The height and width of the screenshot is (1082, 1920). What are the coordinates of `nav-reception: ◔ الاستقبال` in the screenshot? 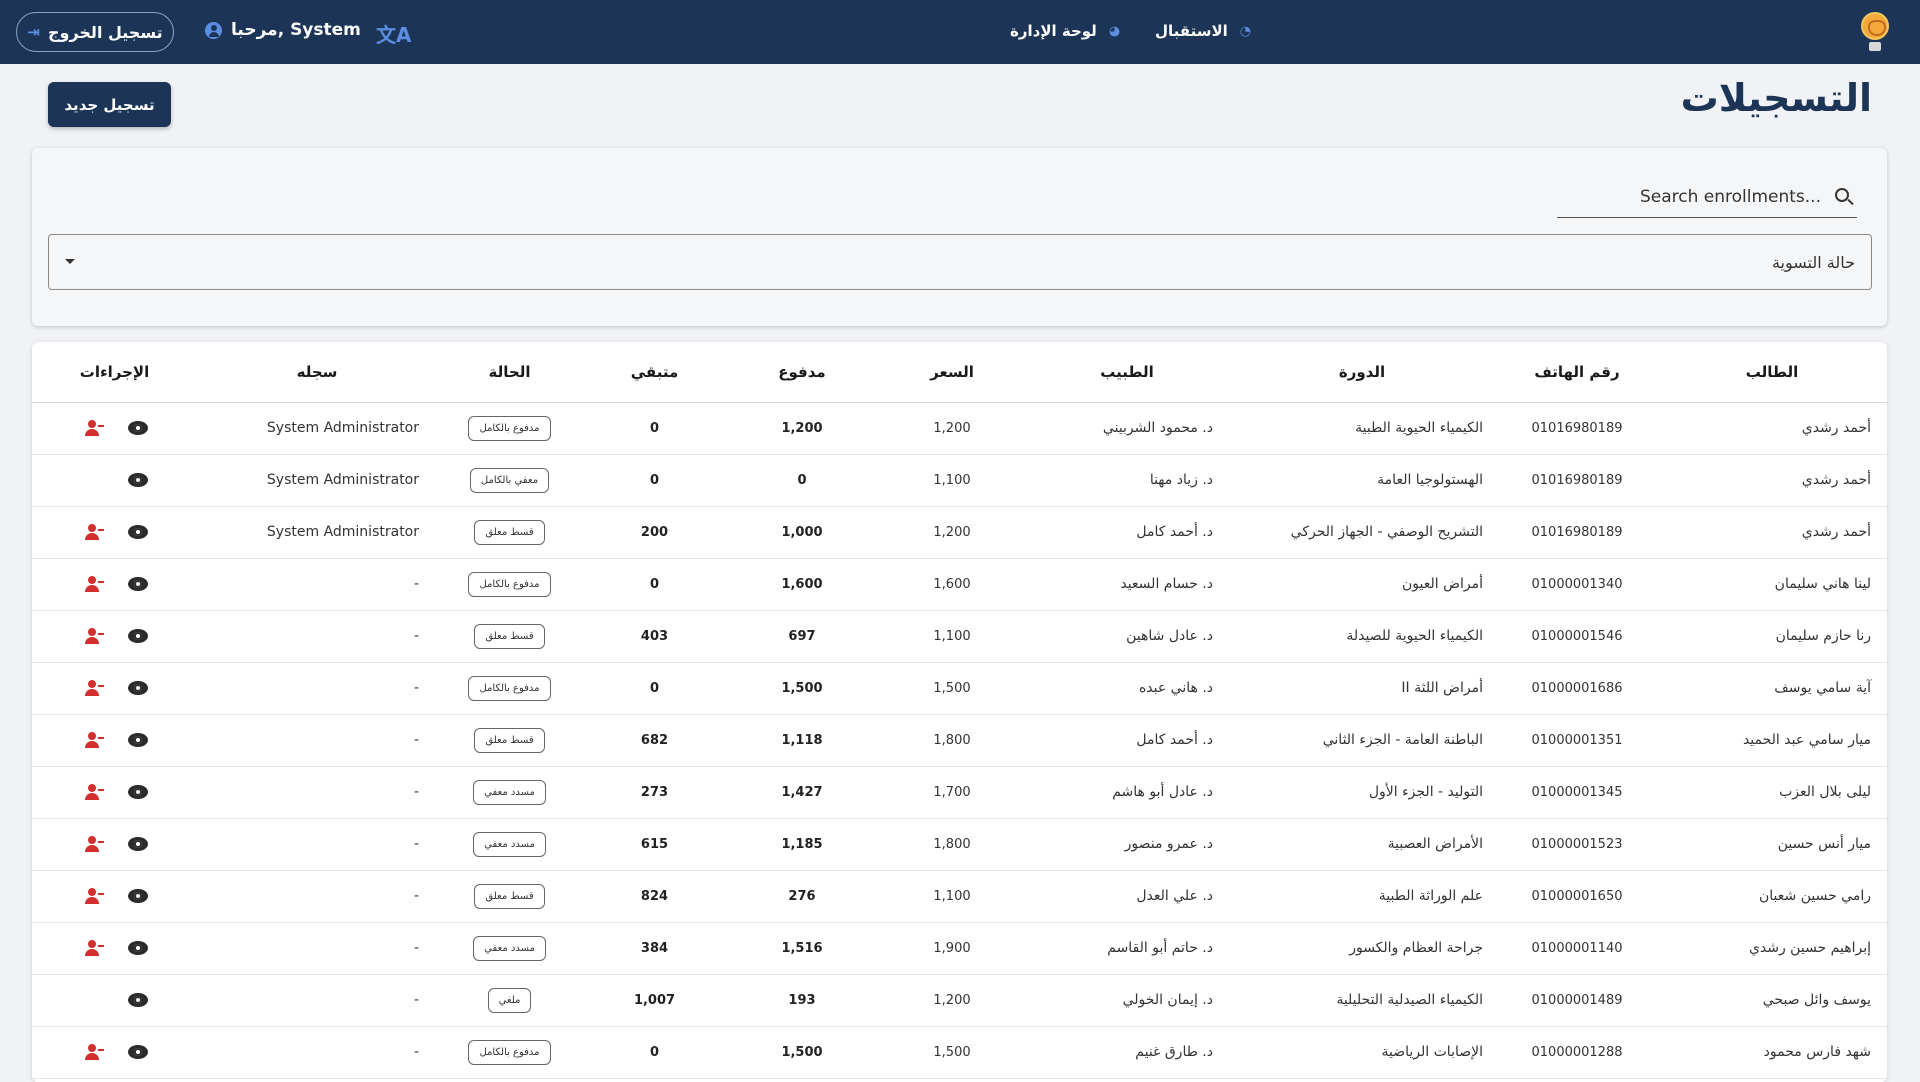 It's located at (1203, 31).